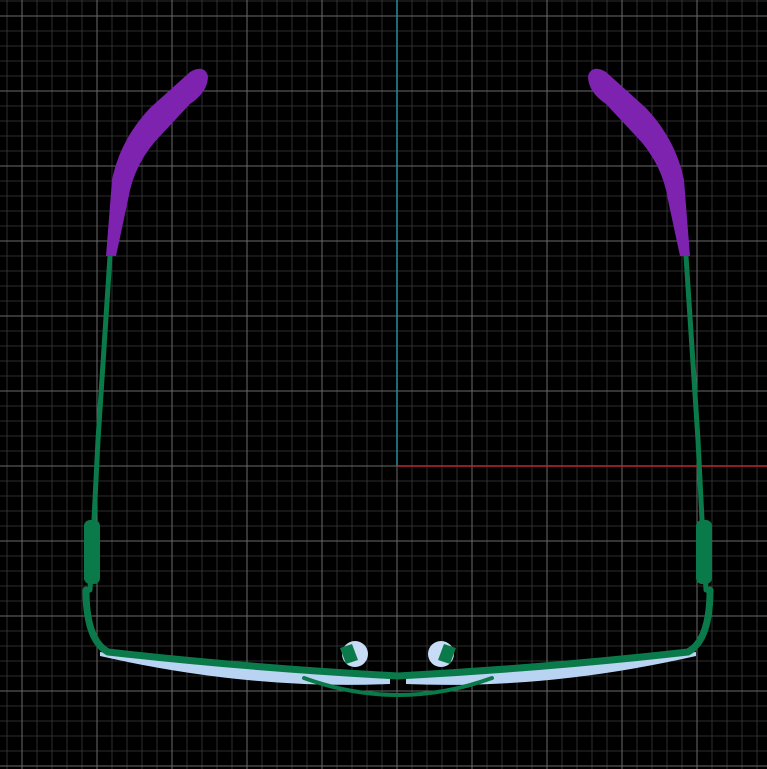 The image size is (767, 769). What do you see at coordinates (354, 654) in the screenshot?
I see `nose-pad-left` at bounding box center [354, 654].